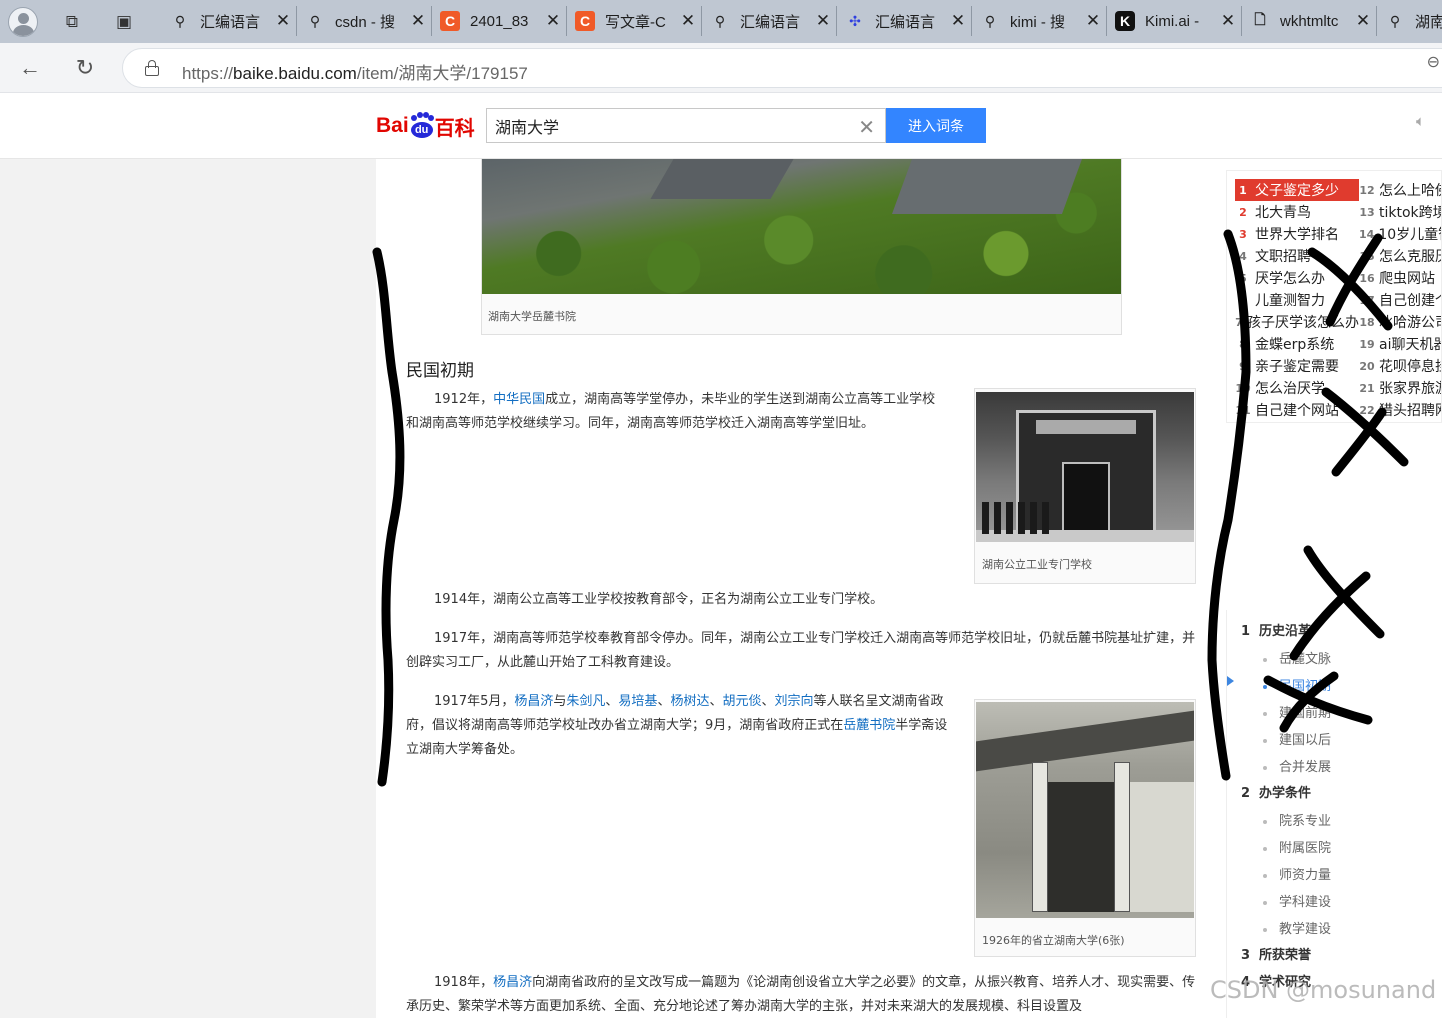  What do you see at coordinates (85, 68) in the screenshot?
I see `reload-icon: ↻` at bounding box center [85, 68].